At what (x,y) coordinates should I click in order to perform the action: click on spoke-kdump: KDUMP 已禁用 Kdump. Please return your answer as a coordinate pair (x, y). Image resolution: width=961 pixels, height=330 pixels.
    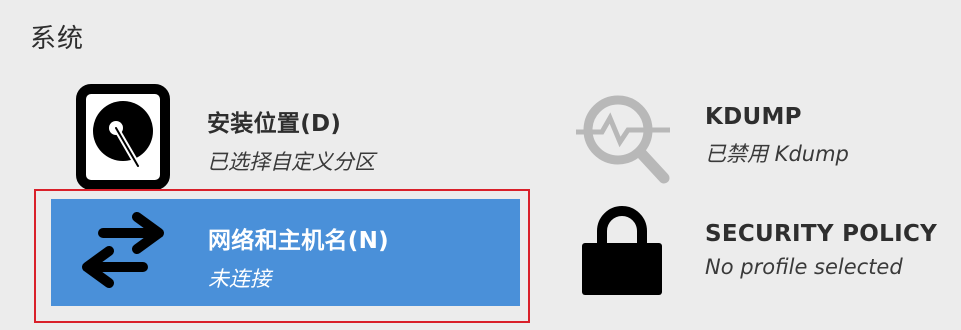
    Looking at the image, I should click on (765, 137).